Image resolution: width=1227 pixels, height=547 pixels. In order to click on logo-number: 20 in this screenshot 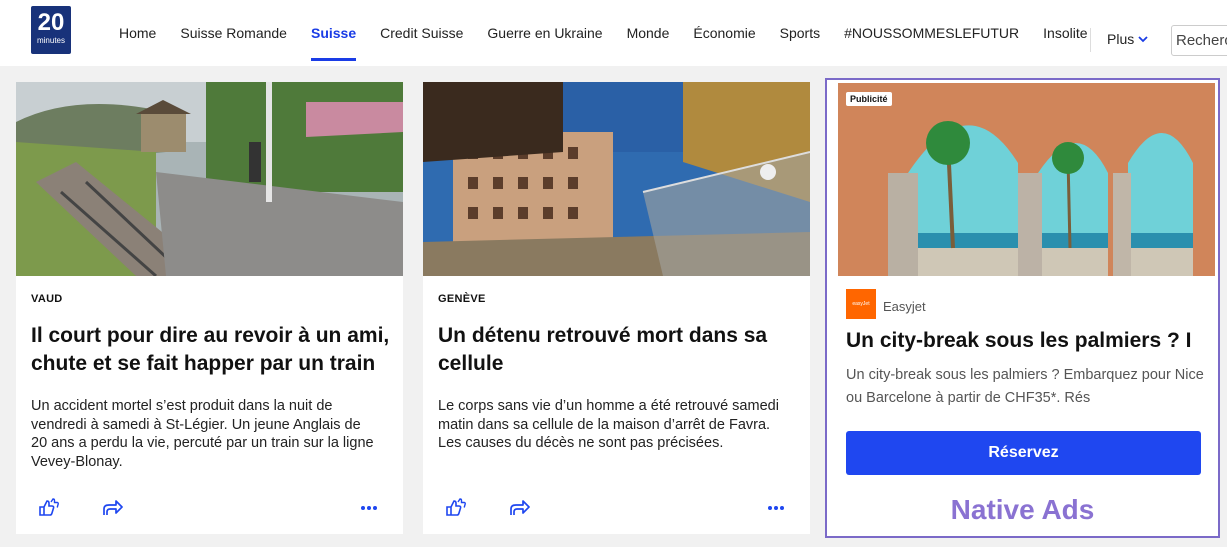, I will do `click(51, 22)`.